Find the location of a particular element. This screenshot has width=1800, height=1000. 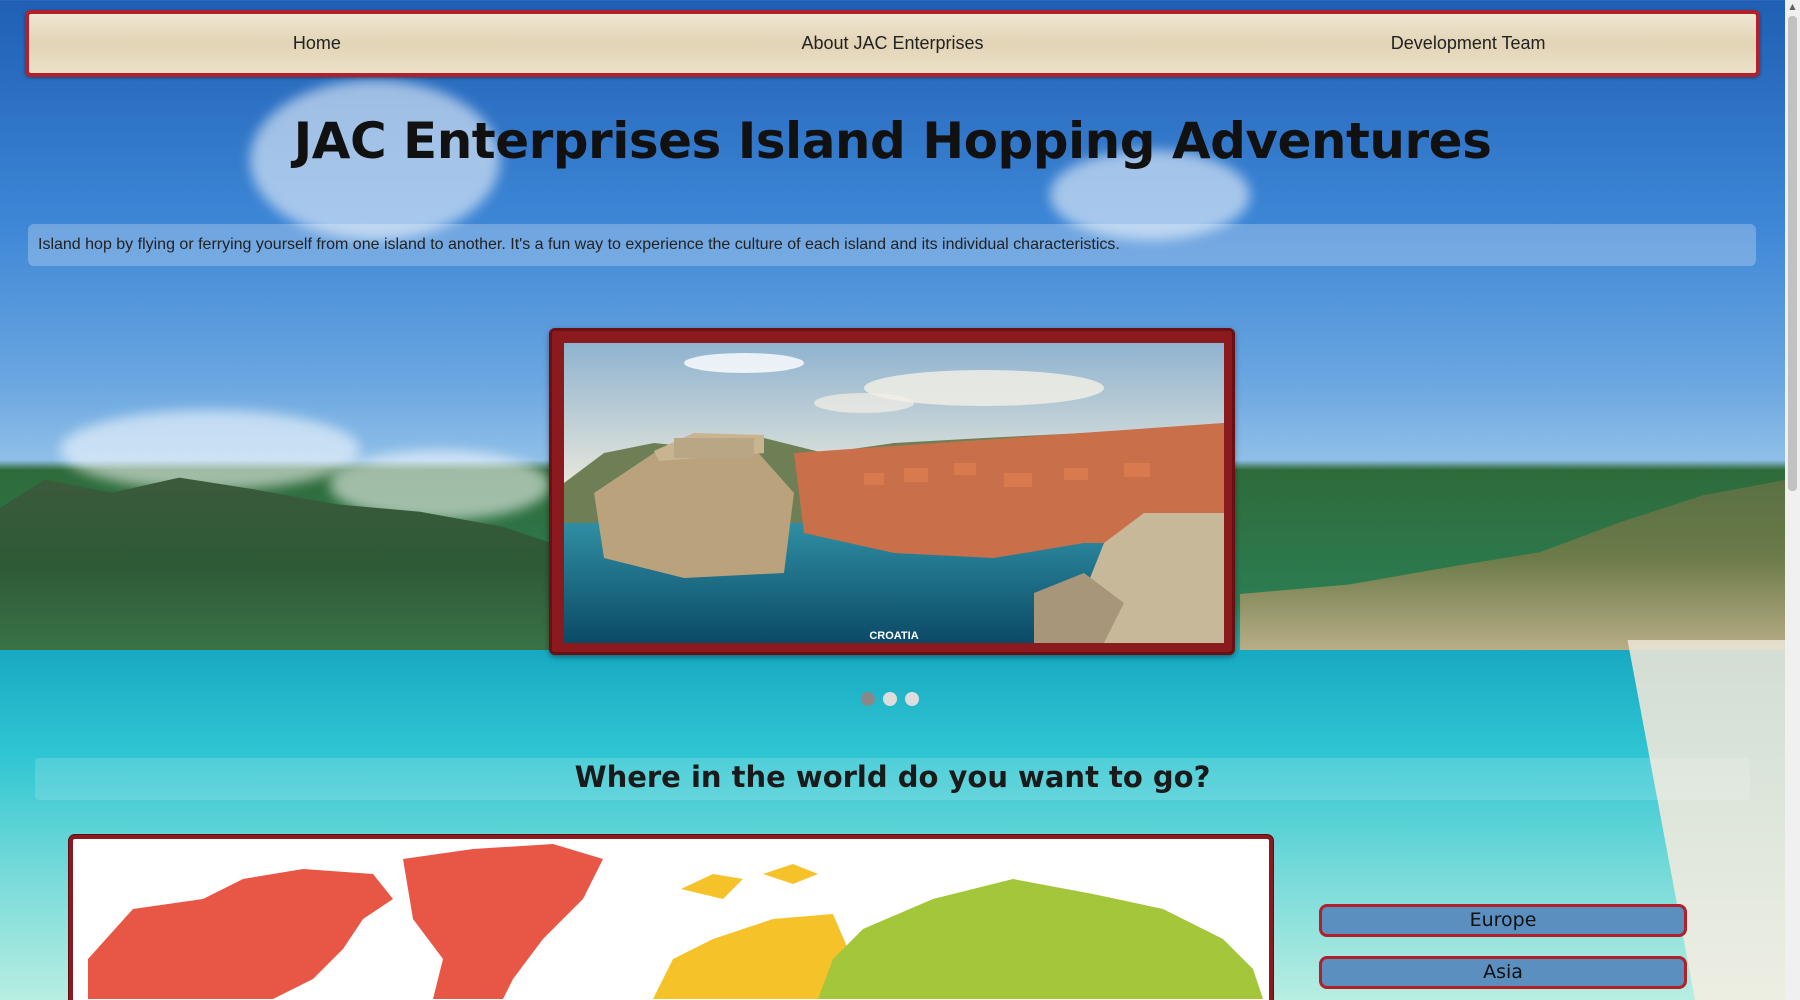

nav-home-link: Home is located at coordinates (317, 43).